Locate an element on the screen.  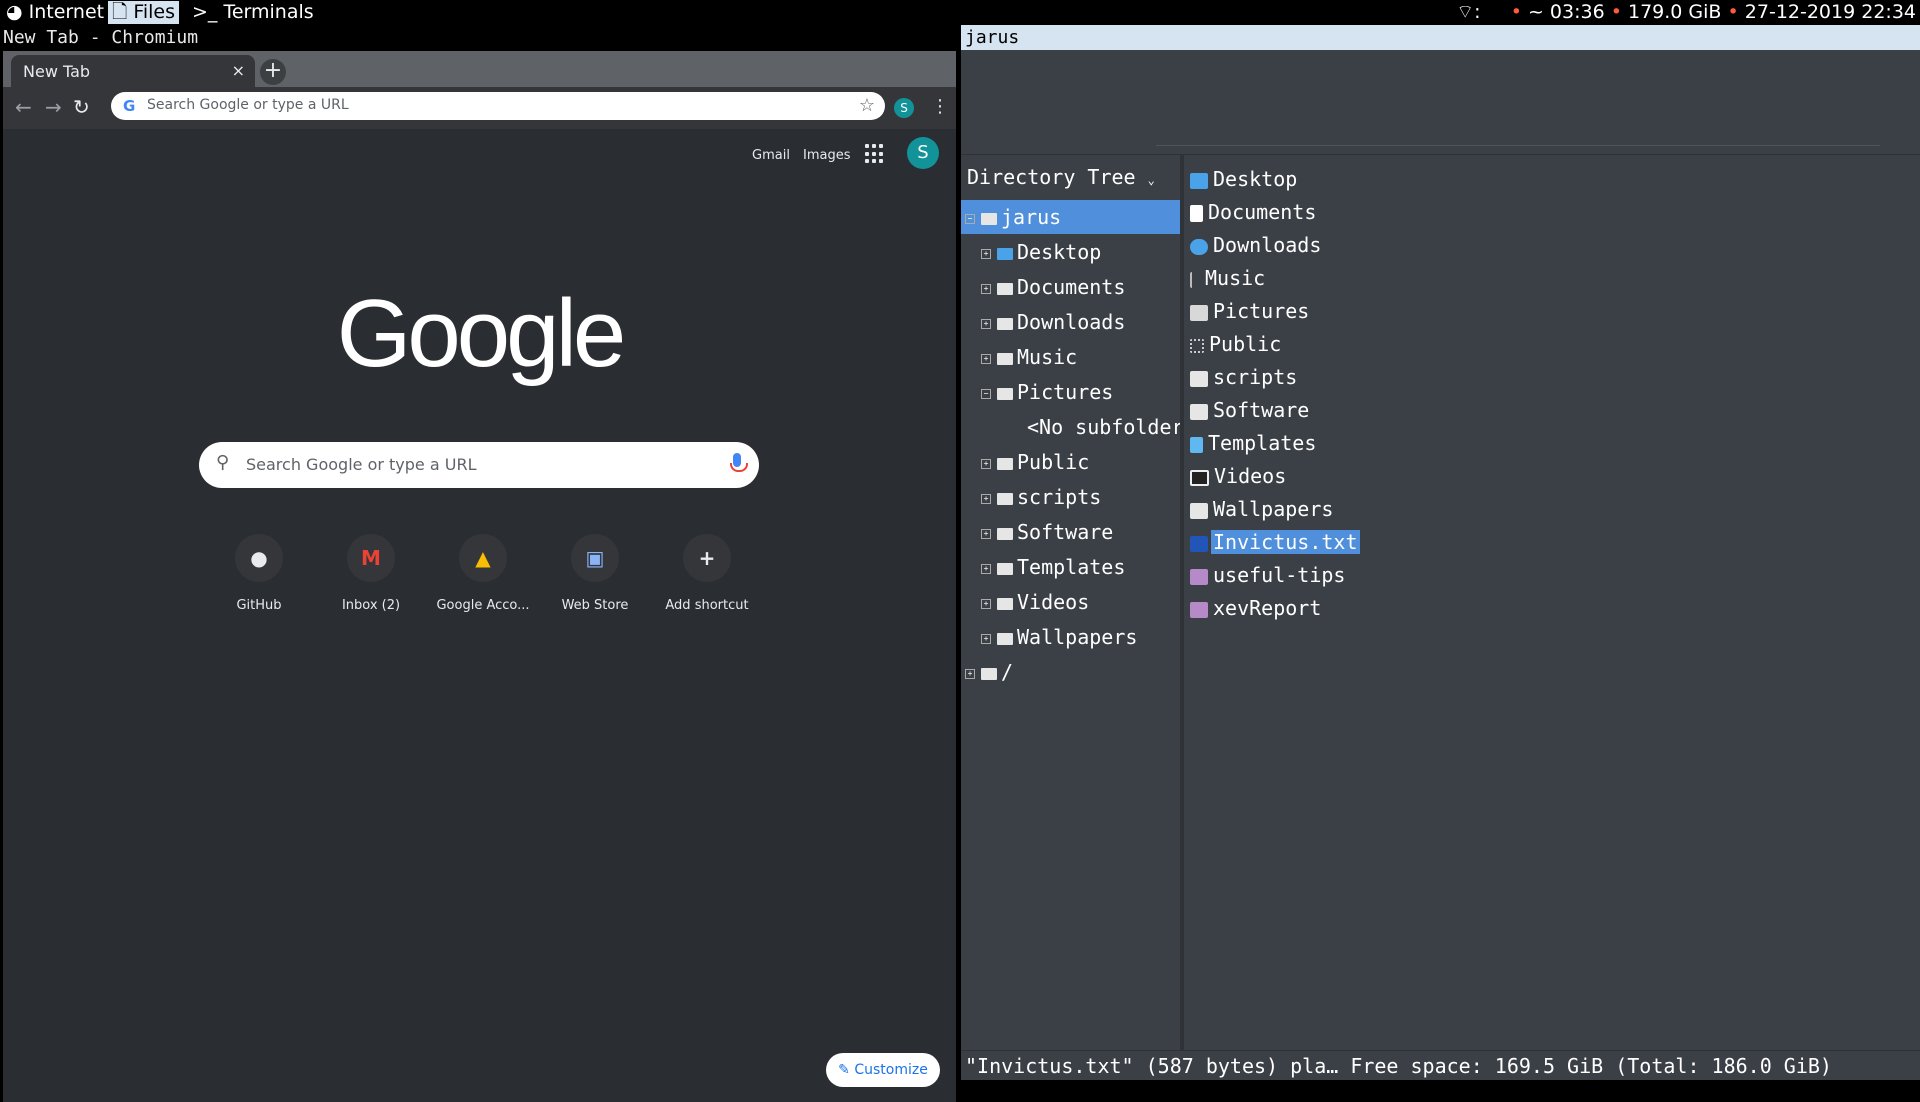
file-item: Invictus.txt is located at coordinates (1275, 542).